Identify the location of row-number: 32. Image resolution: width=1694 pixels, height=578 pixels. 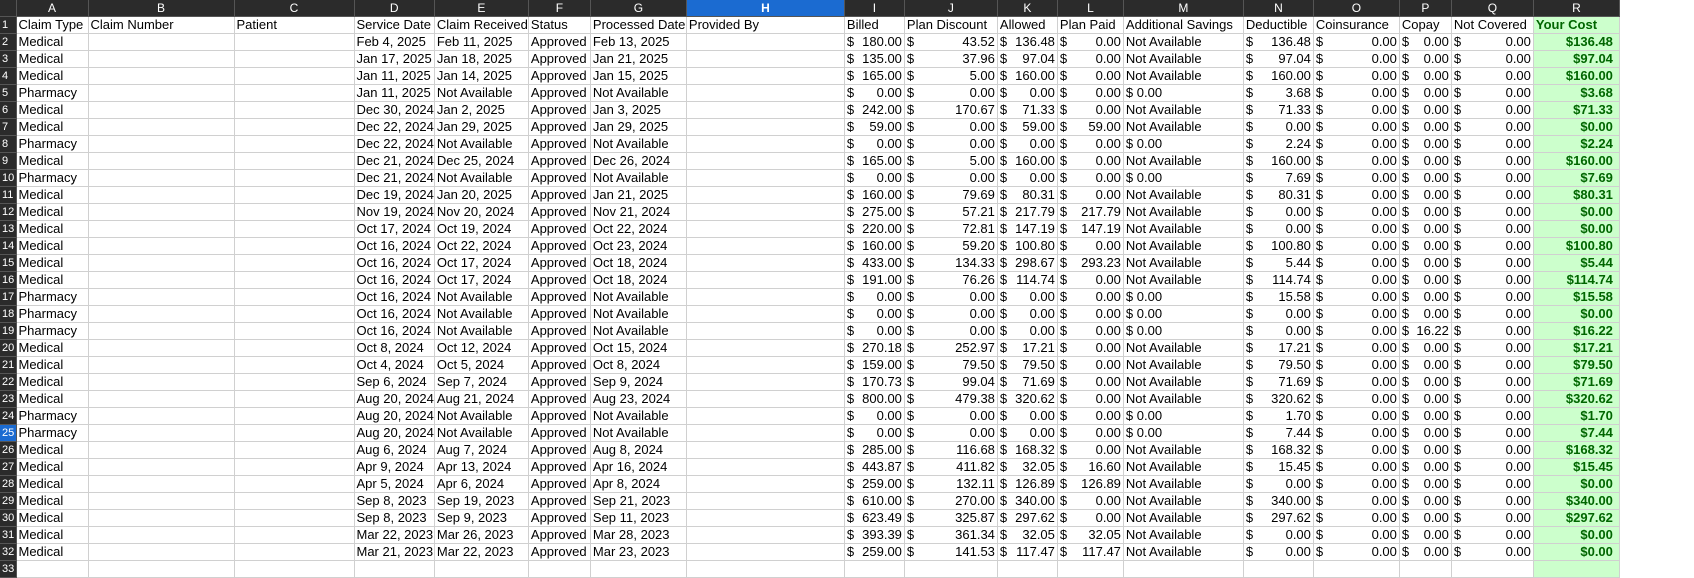
(8, 552).